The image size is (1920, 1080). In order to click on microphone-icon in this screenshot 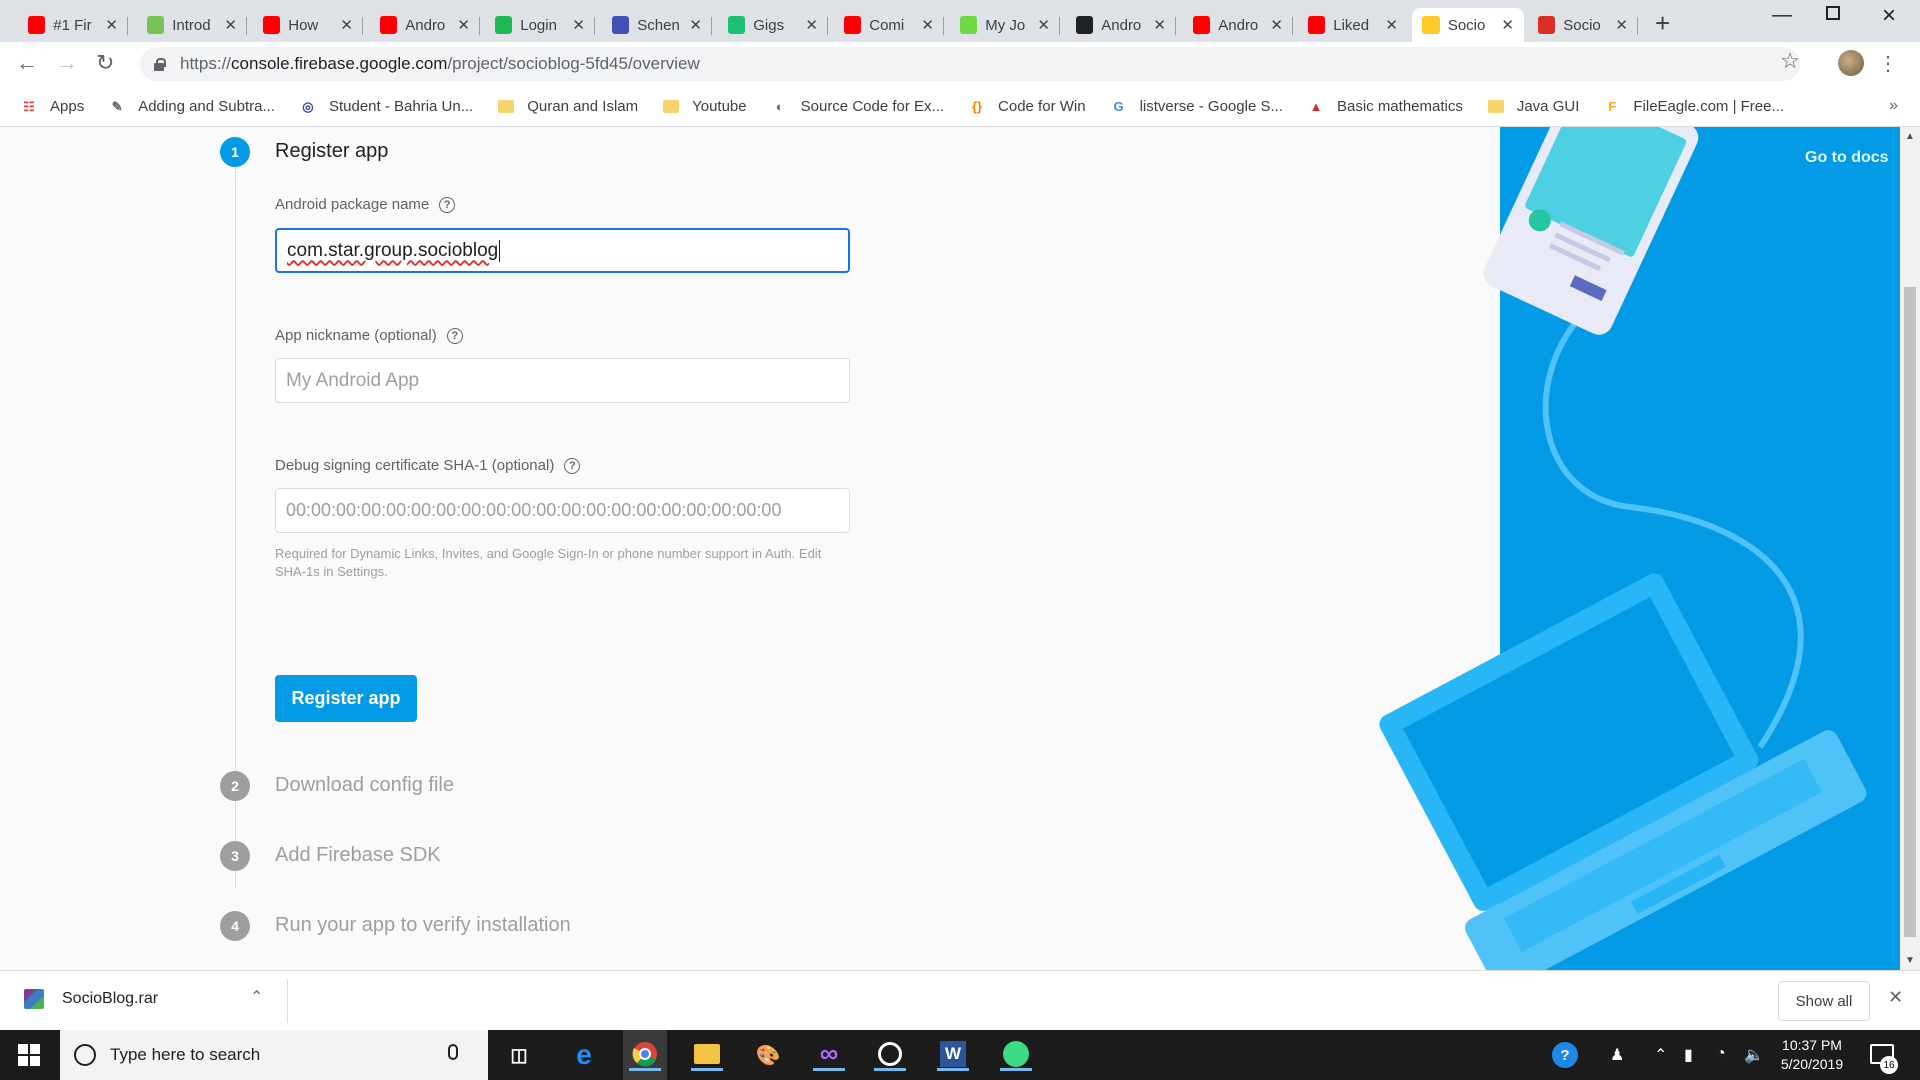, I will do `click(453, 1052)`.